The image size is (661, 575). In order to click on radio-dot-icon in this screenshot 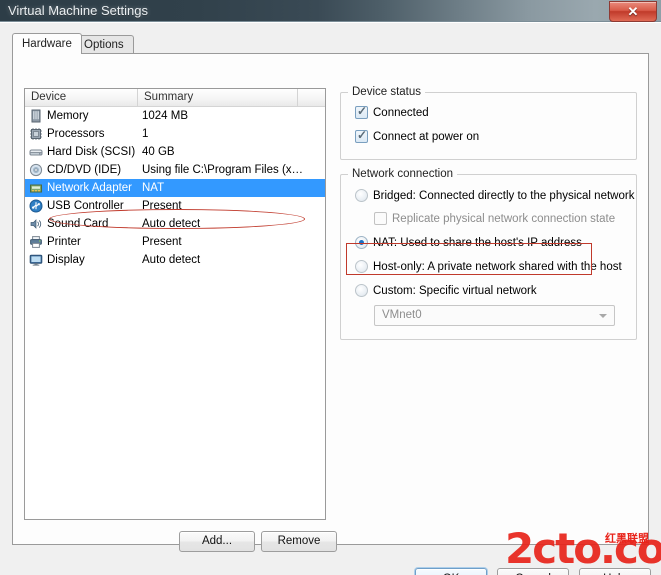, I will do `click(361, 242)`.